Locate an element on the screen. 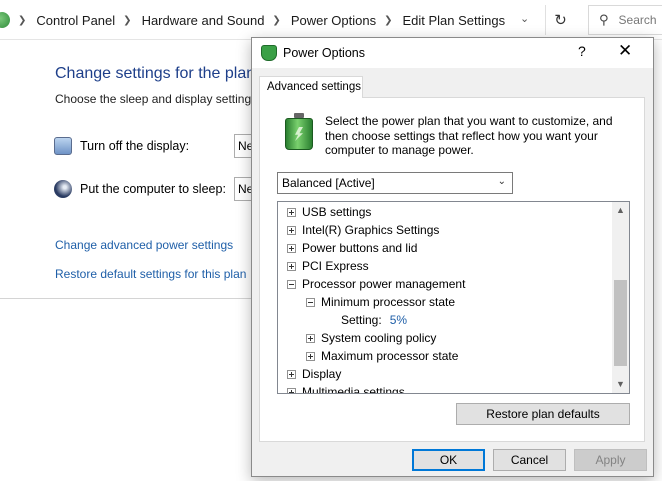 The height and width of the screenshot is (481, 662). help-button: ? is located at coordinates (582, 51).